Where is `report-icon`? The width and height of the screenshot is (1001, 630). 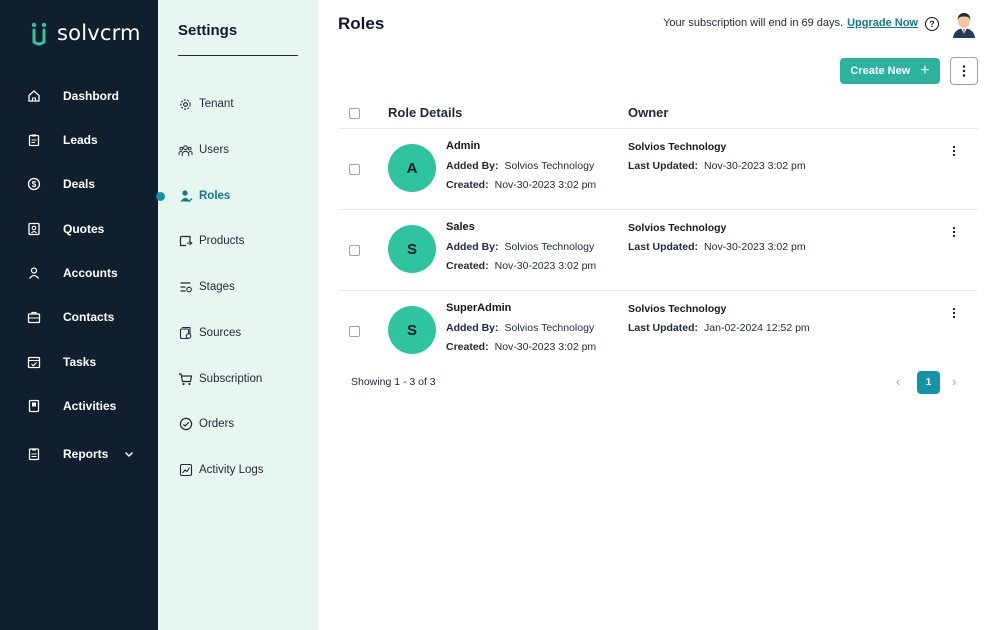
report-icon is located at coordinates (34, 454).